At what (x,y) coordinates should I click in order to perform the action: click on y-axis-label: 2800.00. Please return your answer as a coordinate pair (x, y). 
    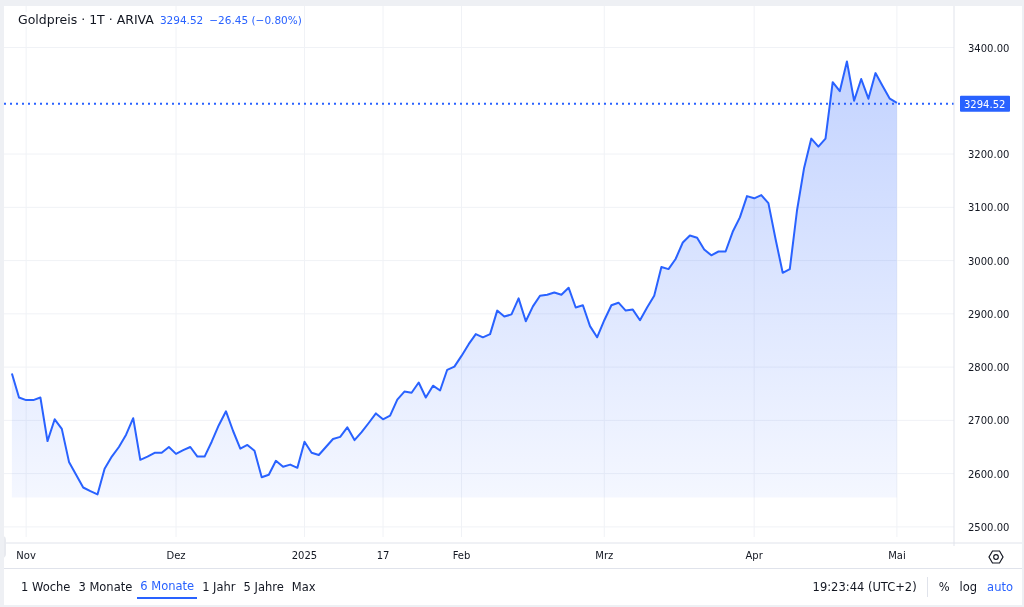
    Looking at the image, I should click on (989, 368).